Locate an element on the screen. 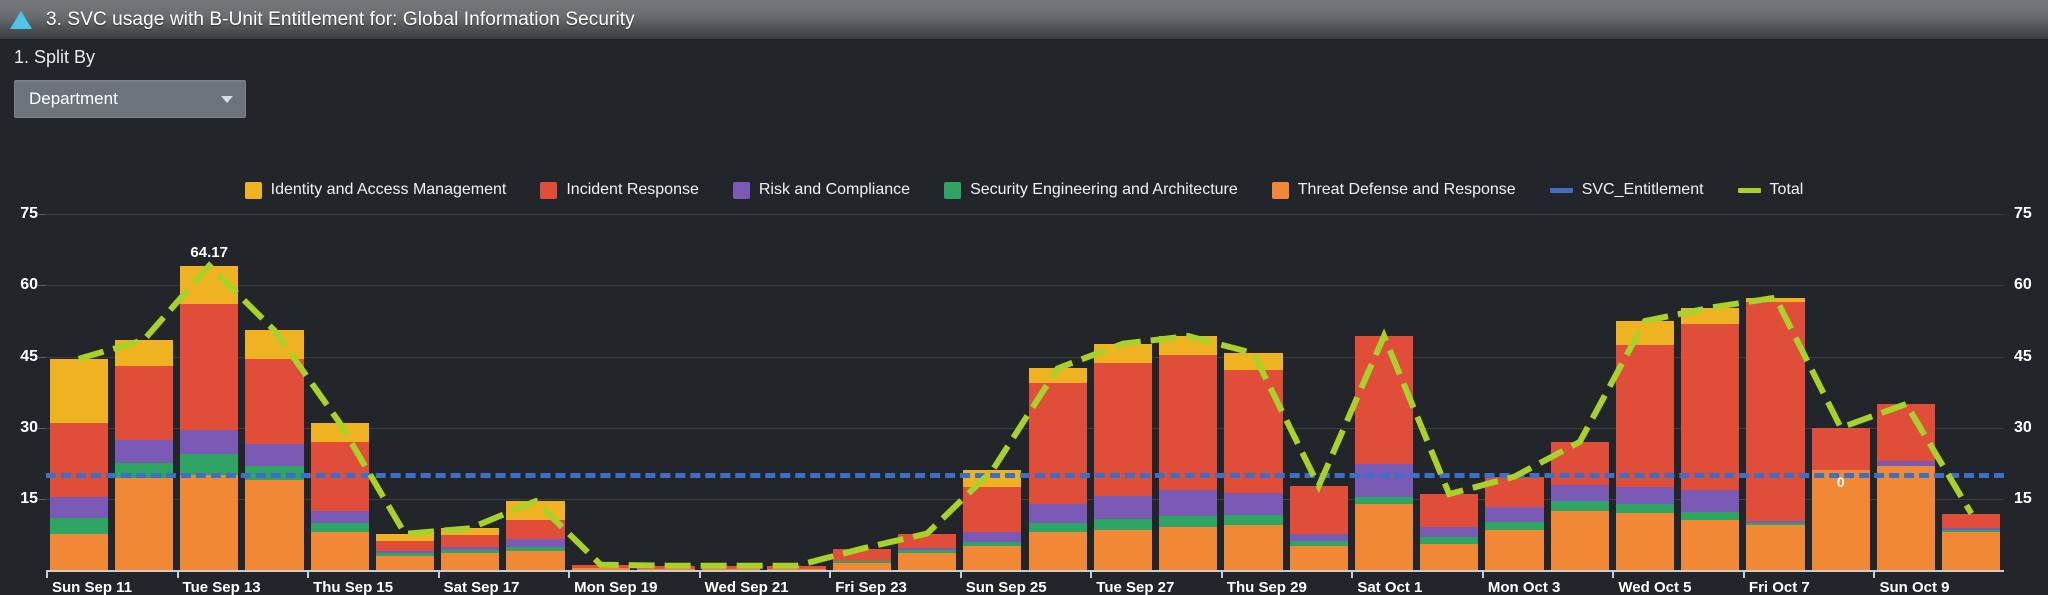 This screenshot has height=595, width=2048. x-axis-label: Sun Sep 11 is located at coordinates (92, 587).